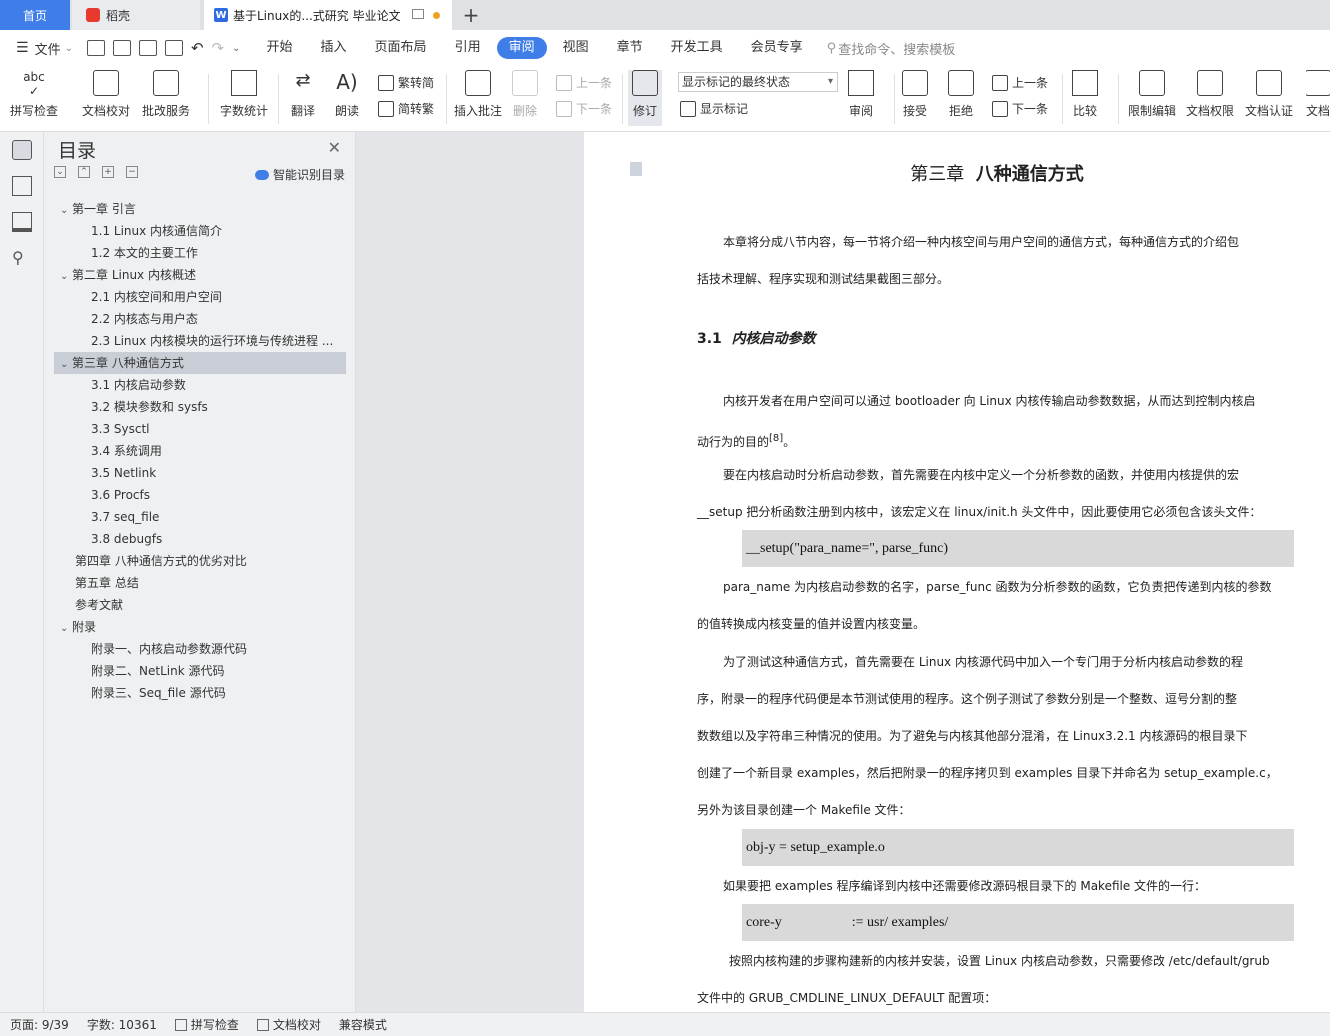 The image size is (1330, 1036). I want to click on spell-check-button: abc ✓ 拼写检查, so click(34, 98).